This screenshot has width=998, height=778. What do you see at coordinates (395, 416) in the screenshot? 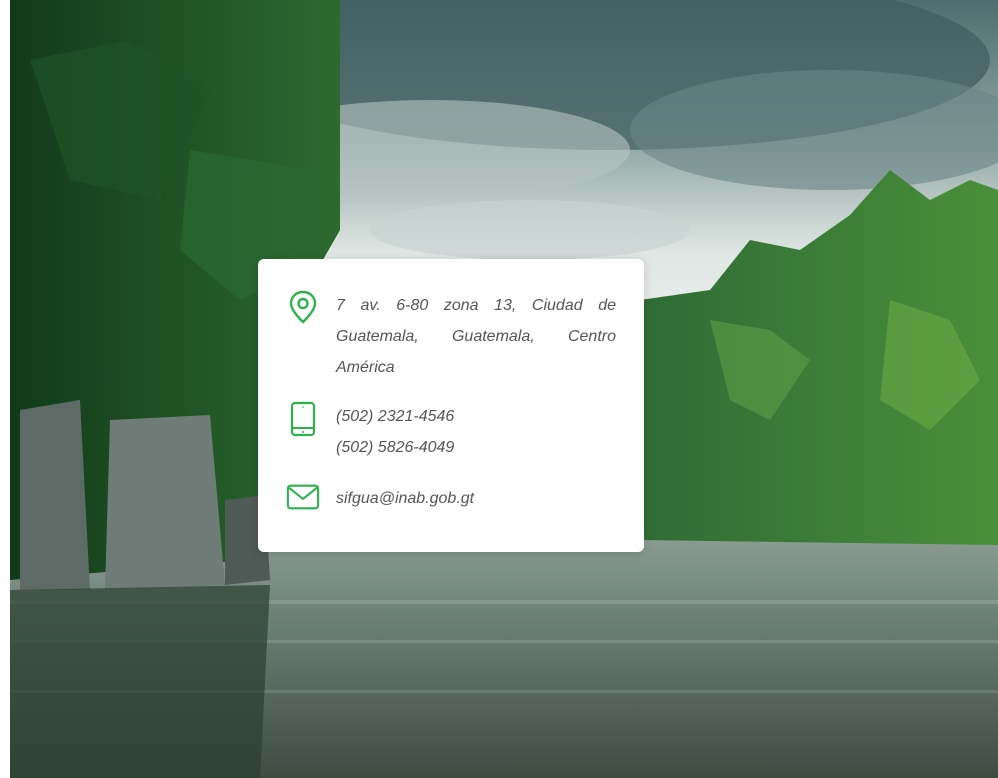
I see `phone-number: (502) 2321-4546` at bounding box center [395, 416].